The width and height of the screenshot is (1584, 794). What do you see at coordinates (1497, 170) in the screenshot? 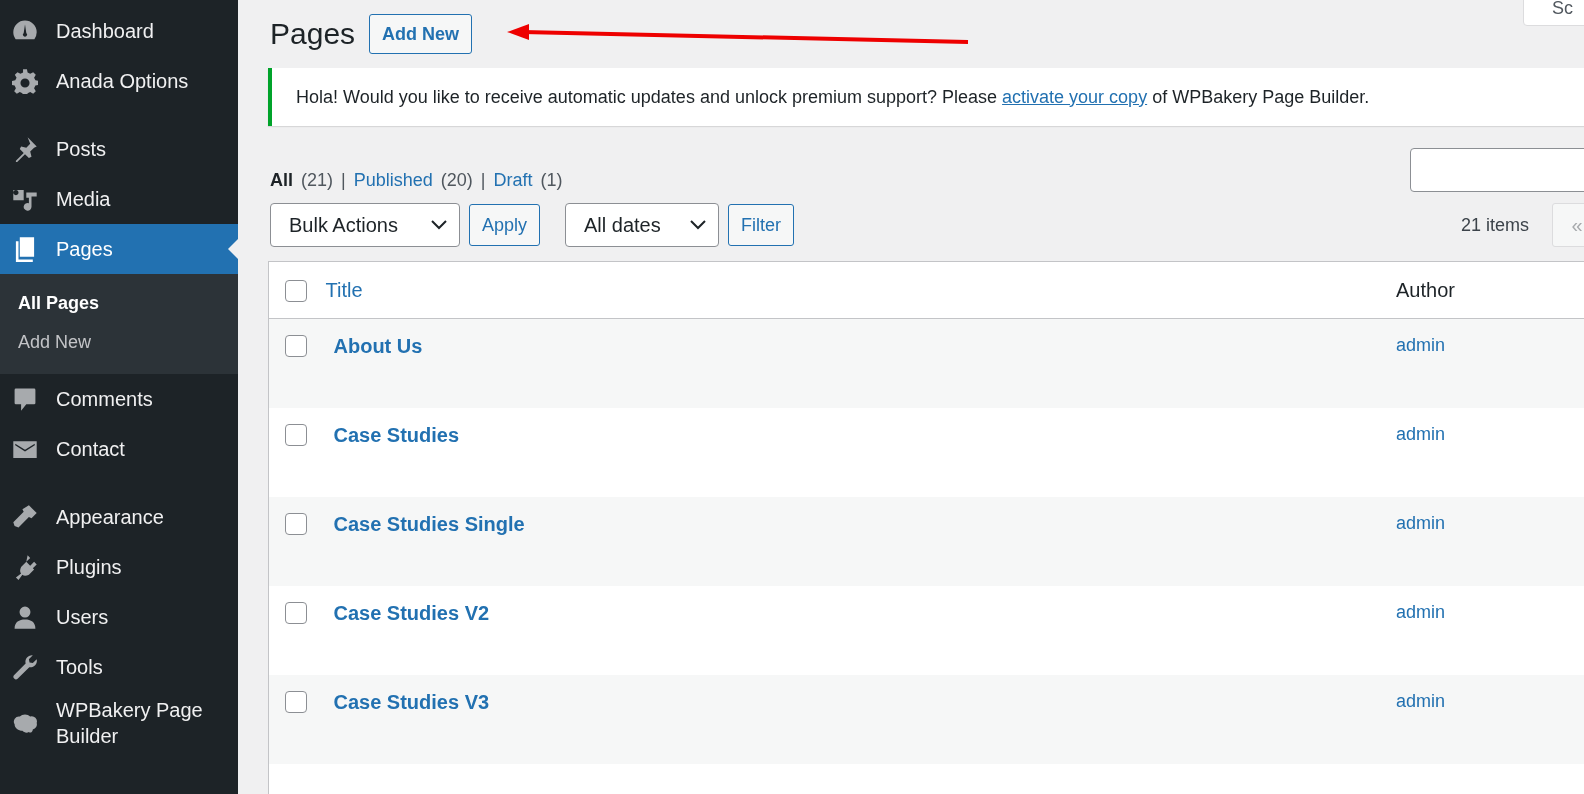
I see `search-field` at bounding box center [1497, 170].